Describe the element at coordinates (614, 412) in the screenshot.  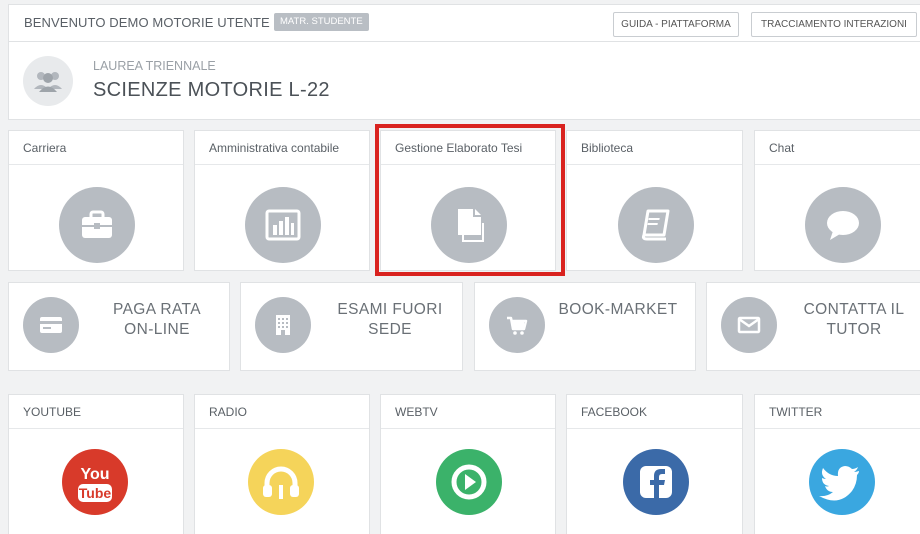
I see `tile-label: FACEBOOK` at that location.